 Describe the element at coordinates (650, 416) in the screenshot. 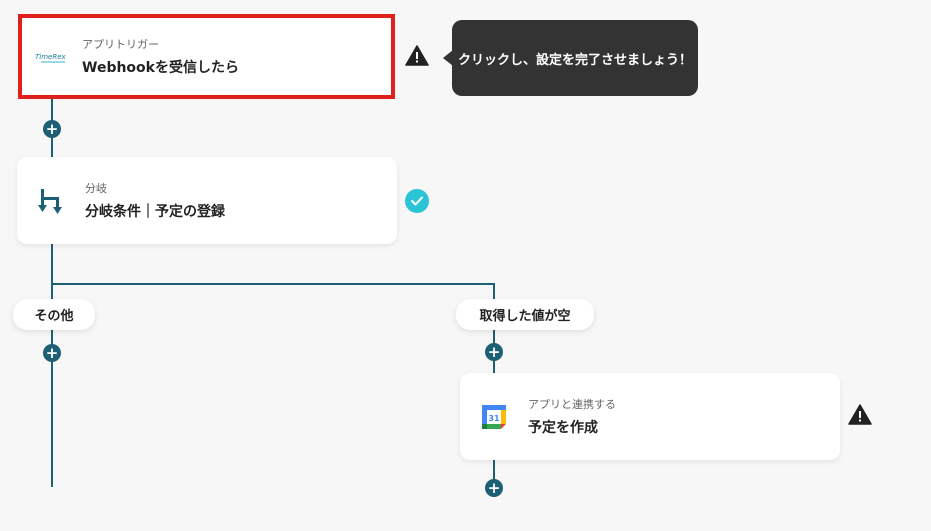

I see `calendar-card: 31 アプリと連携する 予定を作成` at that location.